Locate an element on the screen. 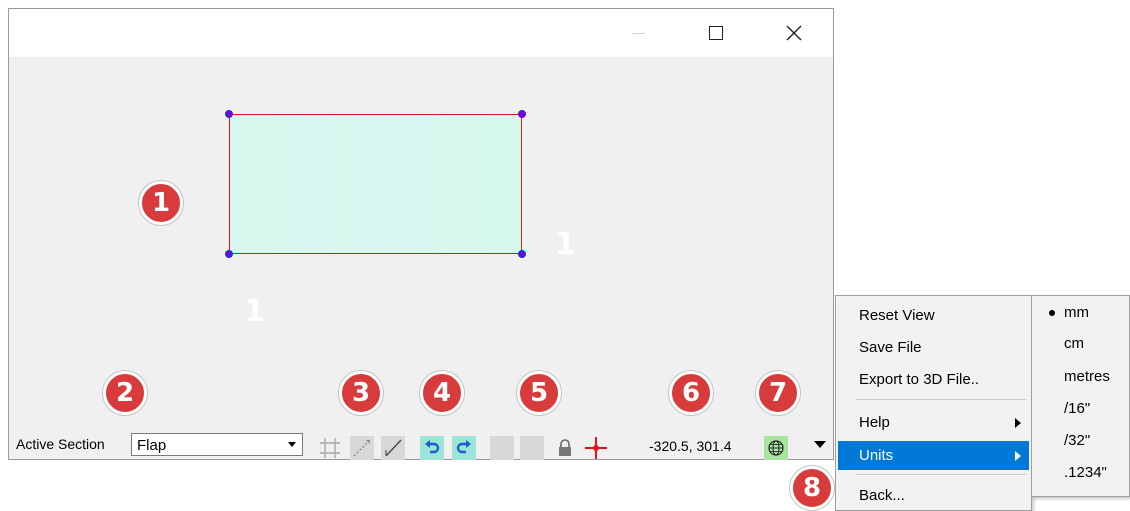  undo-button is located at coordinates (432, 448).